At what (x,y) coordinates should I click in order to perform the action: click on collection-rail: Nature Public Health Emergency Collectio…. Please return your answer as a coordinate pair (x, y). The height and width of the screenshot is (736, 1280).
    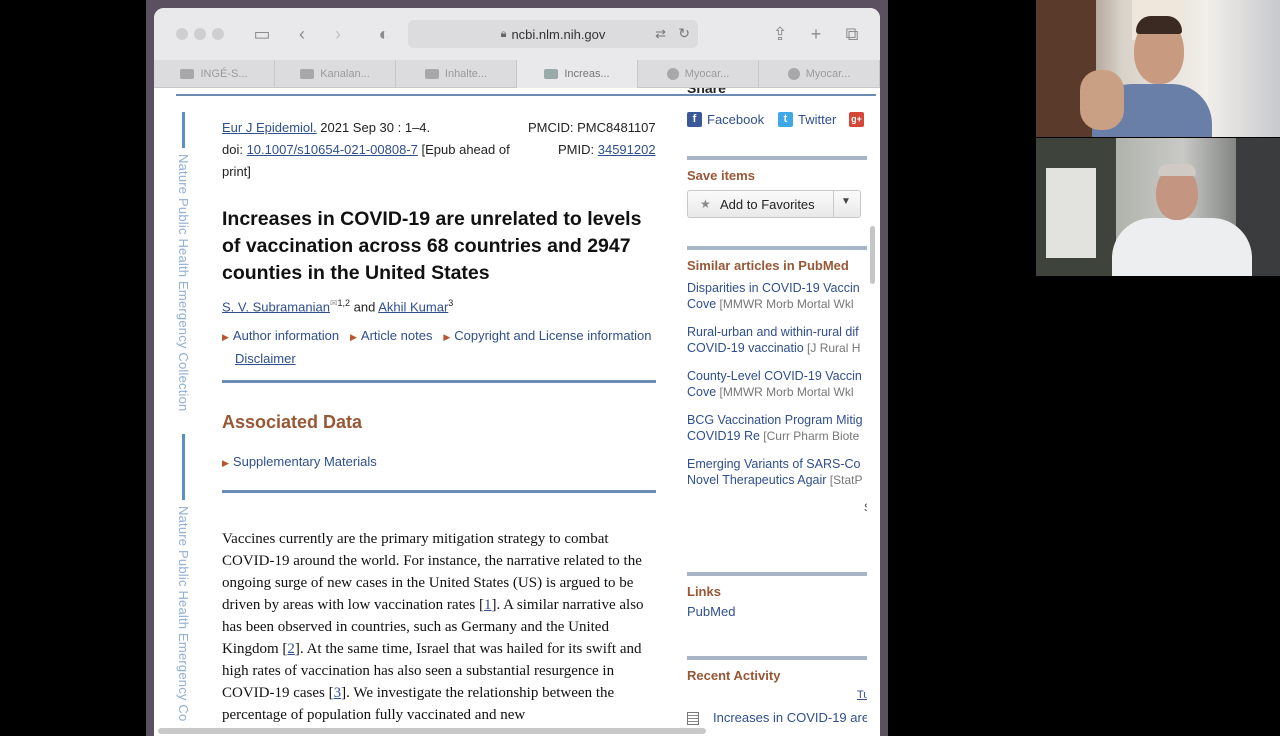
    Looking at the image, I should click on (184, 412).